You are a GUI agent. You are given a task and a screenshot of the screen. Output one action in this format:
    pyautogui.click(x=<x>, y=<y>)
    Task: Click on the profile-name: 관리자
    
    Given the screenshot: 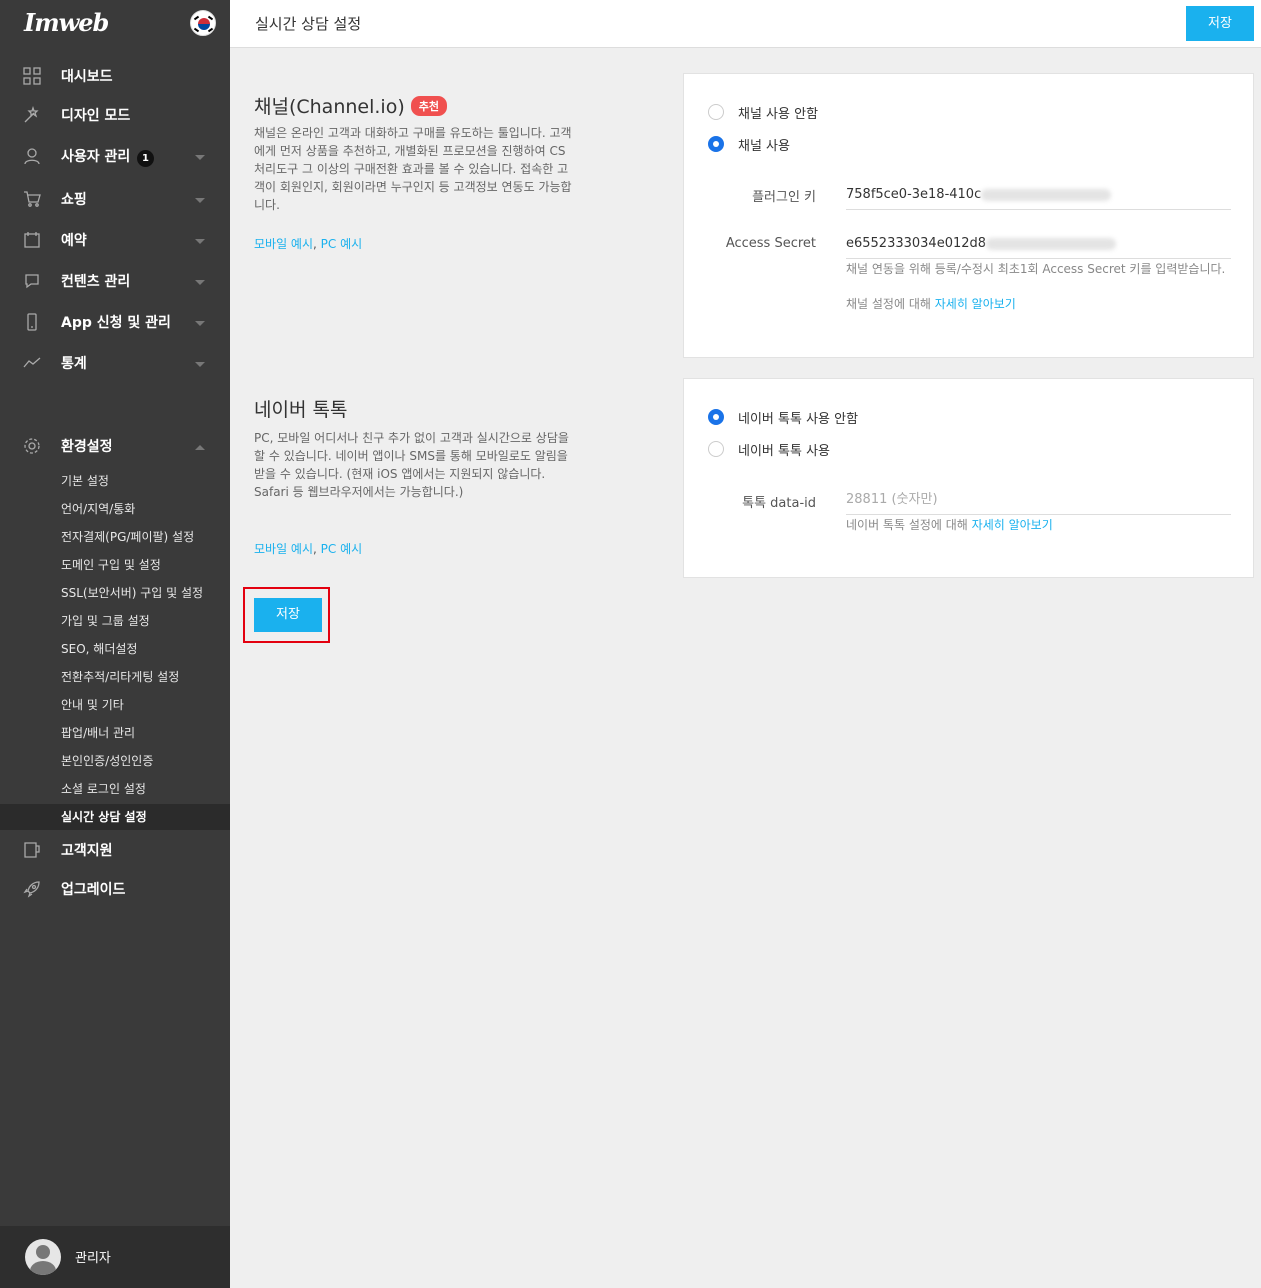 What is the action you would take?
    pyautogui.click(x=93, y=1258)
    